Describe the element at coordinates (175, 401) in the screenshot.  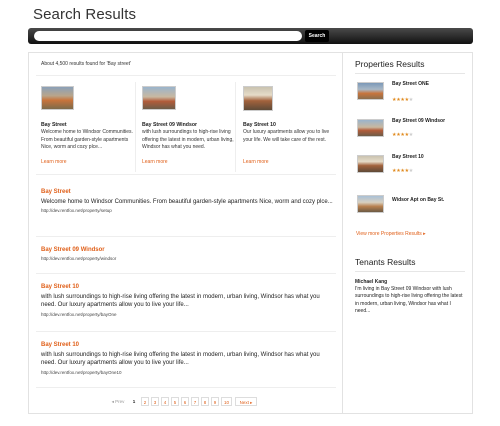
I see `page-link: 5` at that location.